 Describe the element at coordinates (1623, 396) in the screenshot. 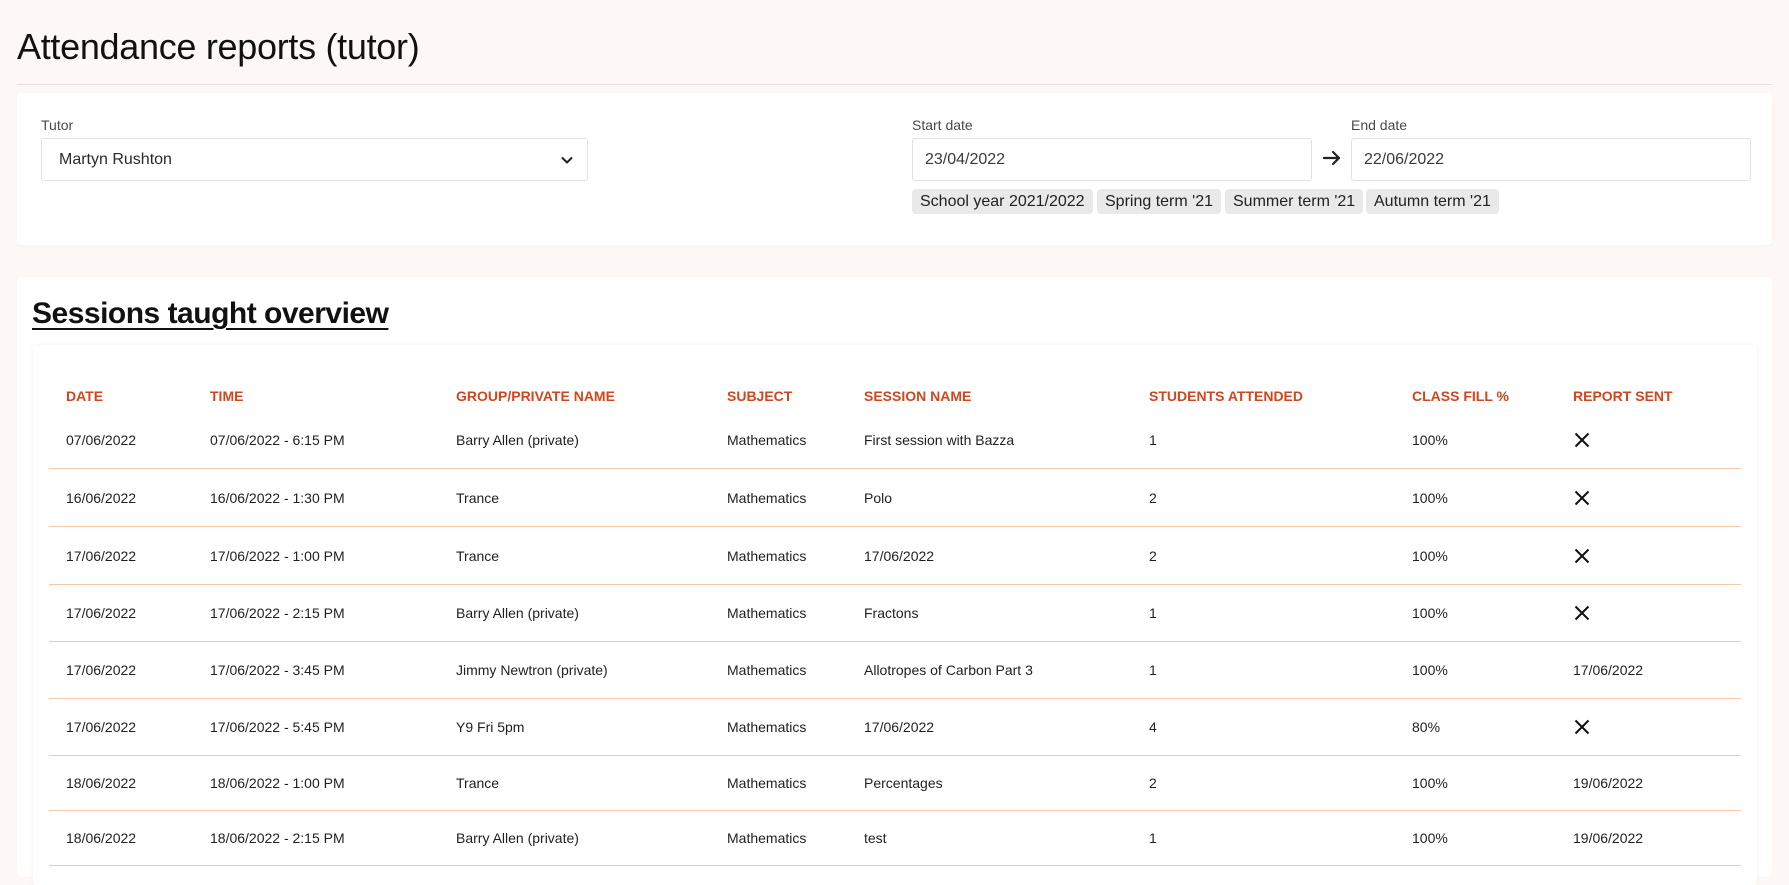

I see `col-header-report: REPORT SENT` at that location.